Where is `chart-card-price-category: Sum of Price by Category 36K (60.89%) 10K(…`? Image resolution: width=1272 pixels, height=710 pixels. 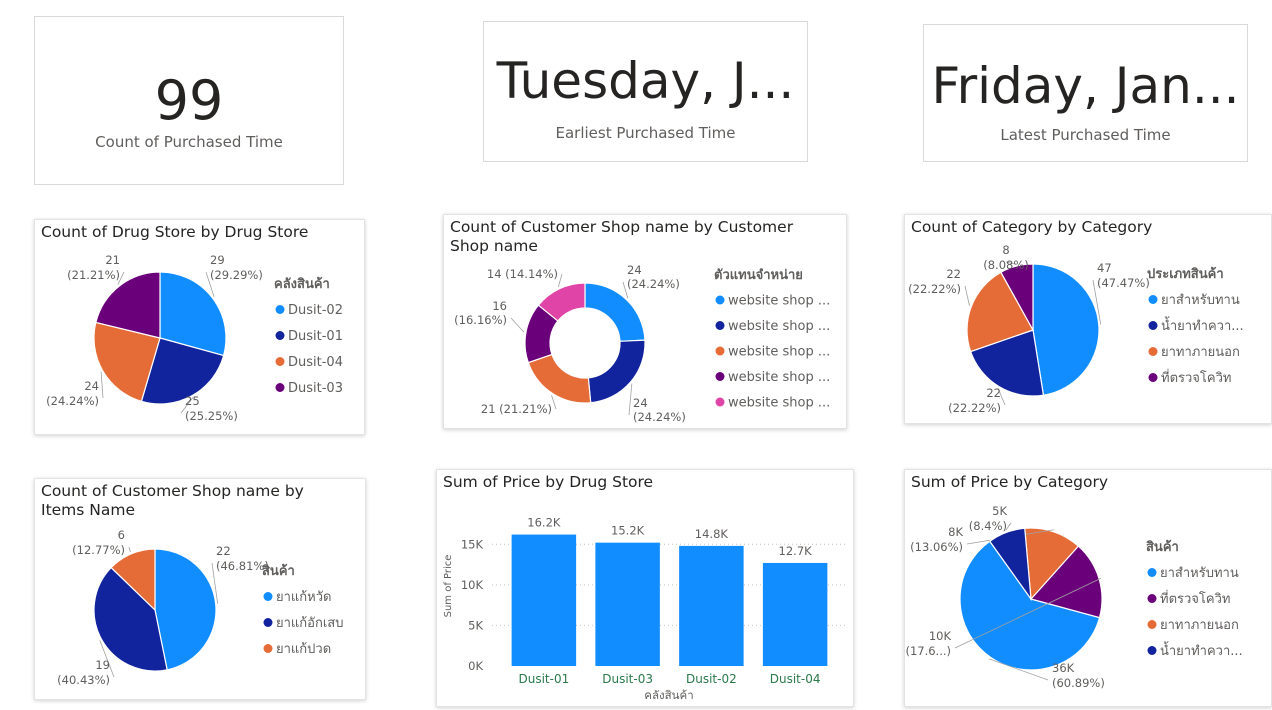 chart-card-price-category: Sum of Price by Category 36K (60.89%) 10K(… is located at coordinates (1088, 588).